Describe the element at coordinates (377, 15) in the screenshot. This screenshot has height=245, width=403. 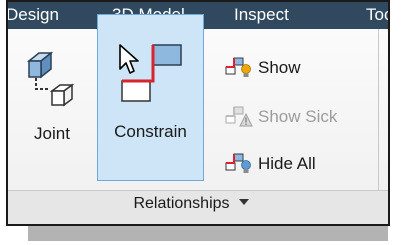
I see `tab-tools: Tools` at that location.